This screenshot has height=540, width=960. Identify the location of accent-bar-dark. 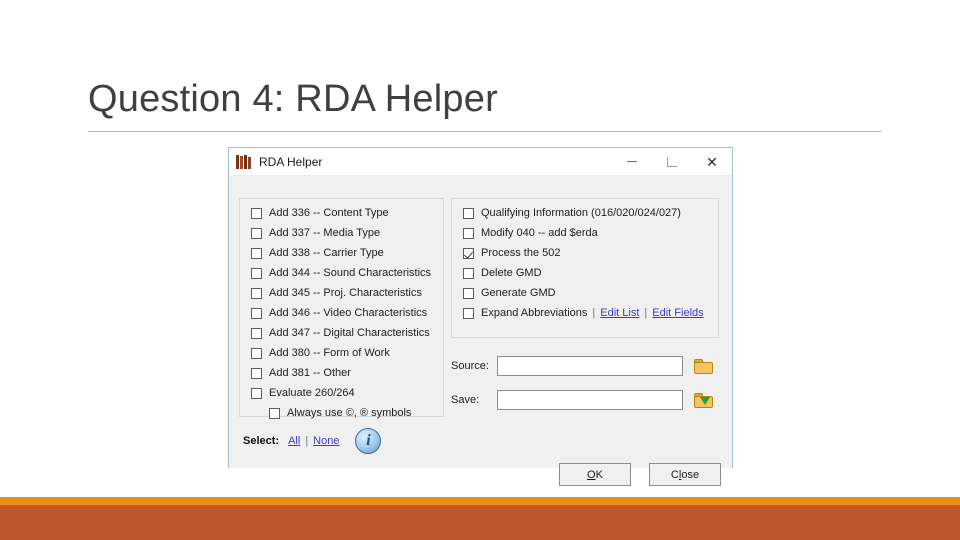
(480, 522).